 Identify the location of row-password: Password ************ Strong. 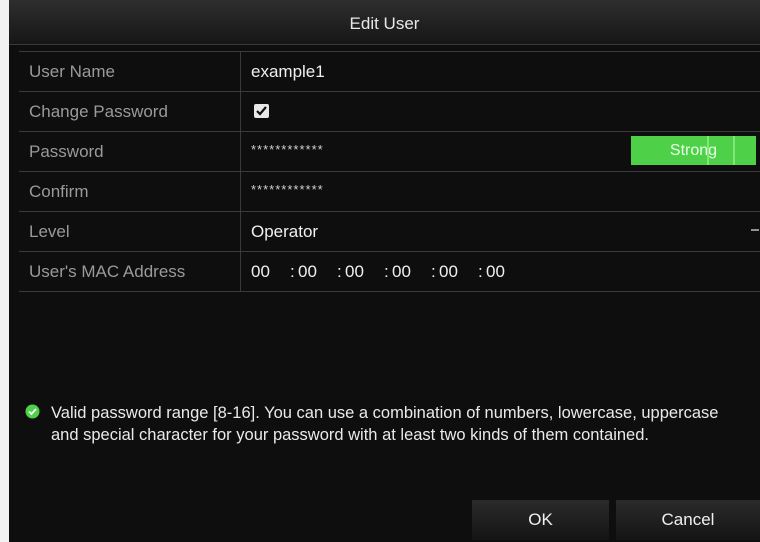
(389, 152).